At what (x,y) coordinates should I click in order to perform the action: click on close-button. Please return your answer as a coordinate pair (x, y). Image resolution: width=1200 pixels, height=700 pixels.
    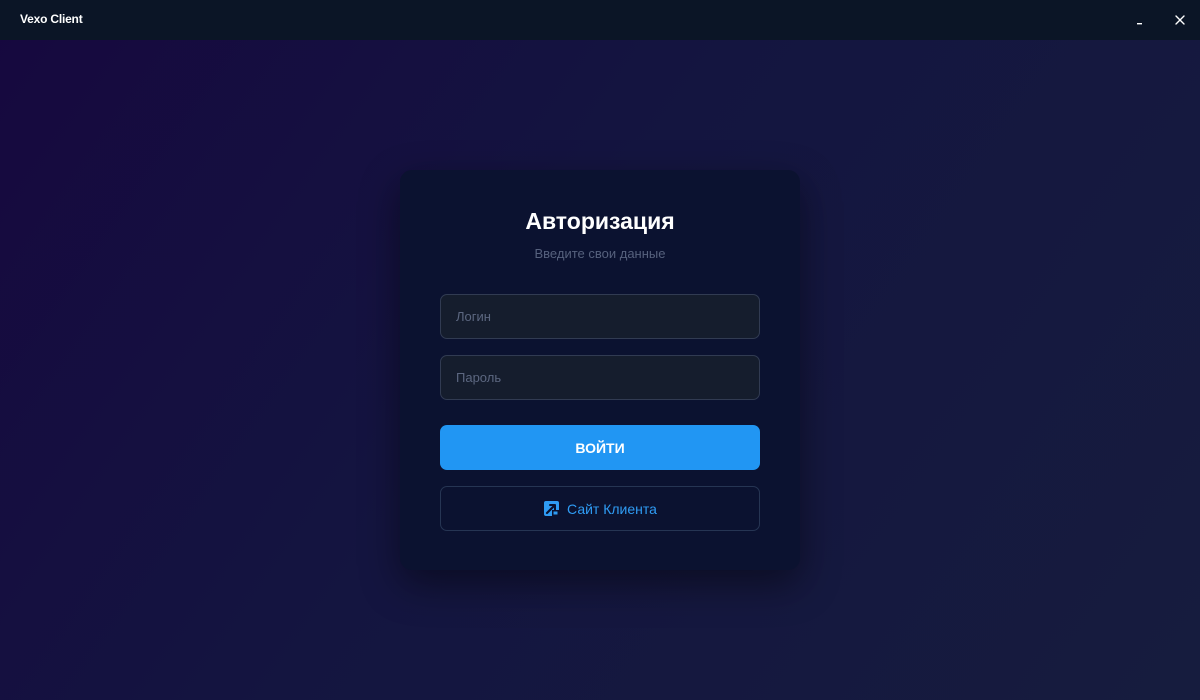
    Looking at the image, I should click on (1180, 20).